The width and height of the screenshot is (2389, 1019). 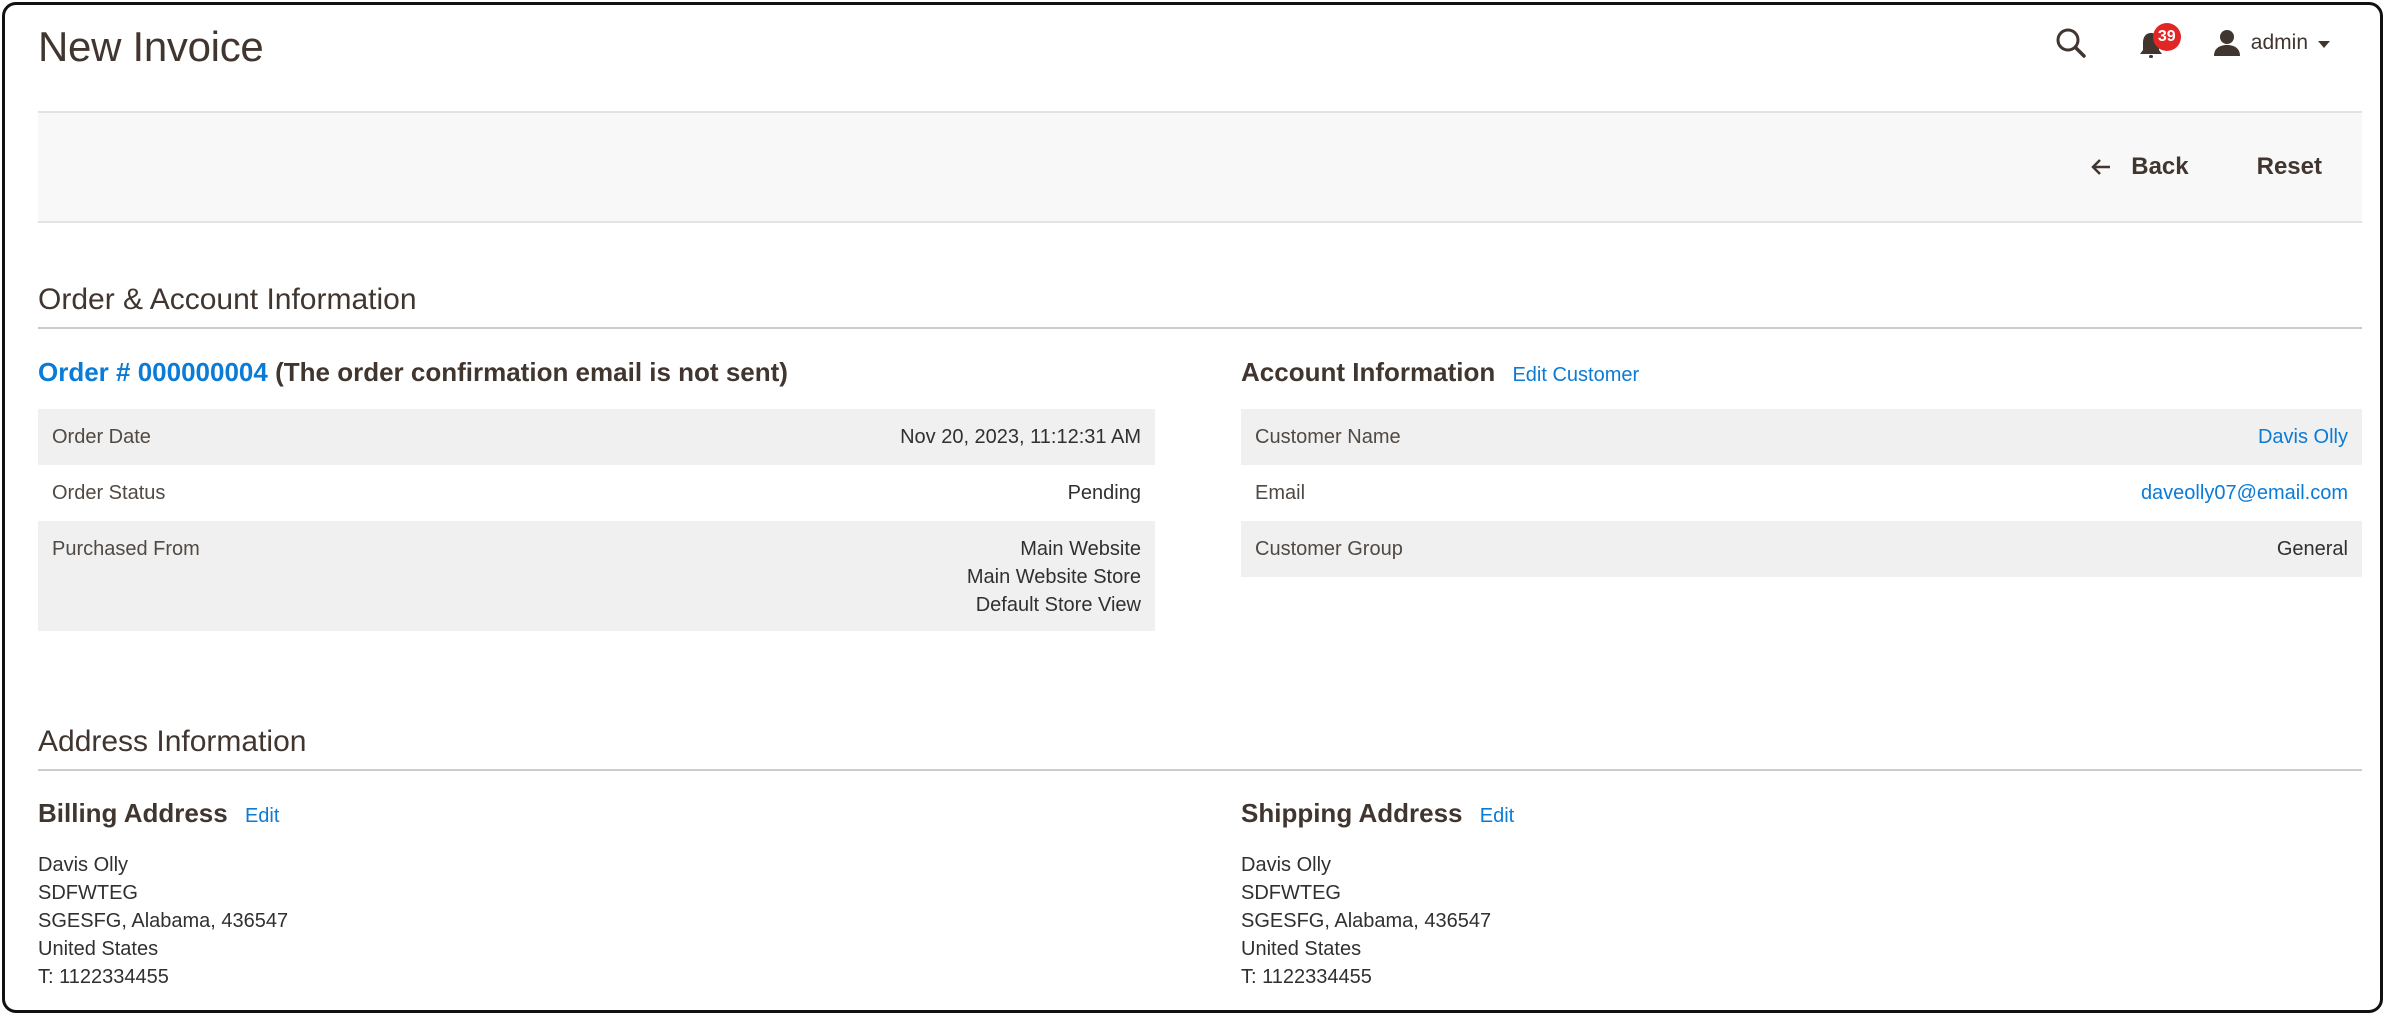 What do you see at coordinates (1058, 605) in the screenshot?
I see `purchased-from-store-view: Default Store View` at bounding box center [1058, 605].